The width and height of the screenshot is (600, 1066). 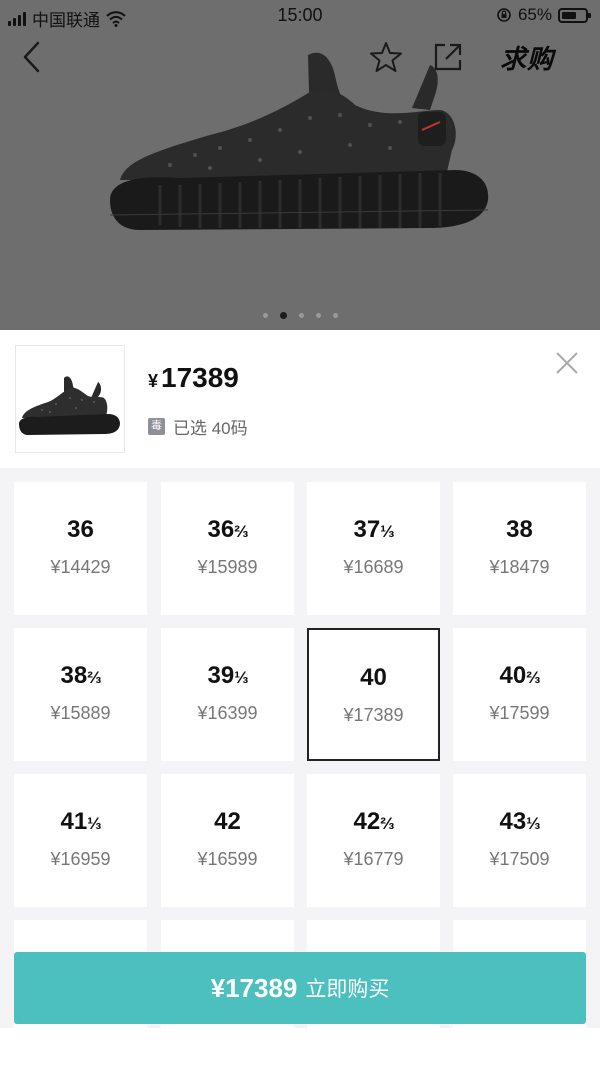 I want to click on size-price: ¥16599, so click(x=227, y=859).